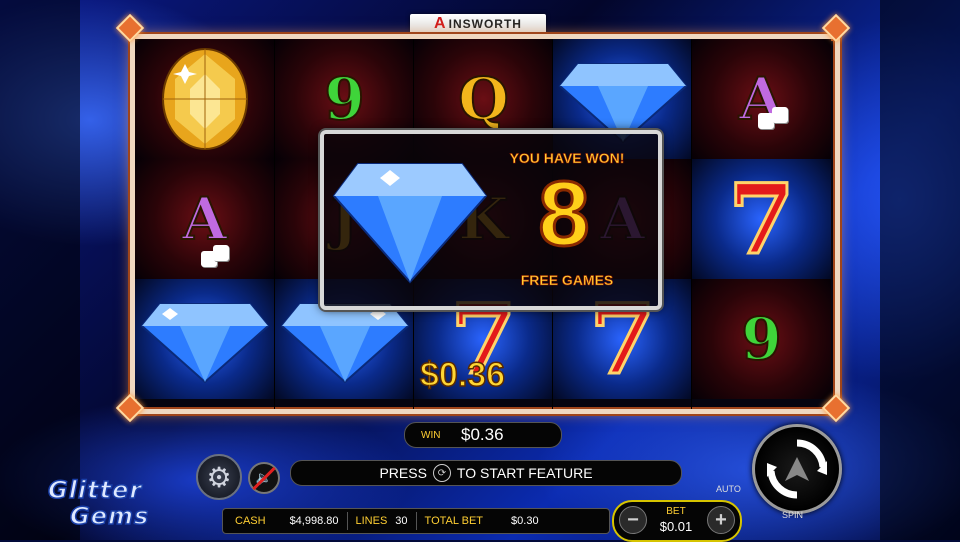  I want to click on symbol-ace: A, so click(204, 219).